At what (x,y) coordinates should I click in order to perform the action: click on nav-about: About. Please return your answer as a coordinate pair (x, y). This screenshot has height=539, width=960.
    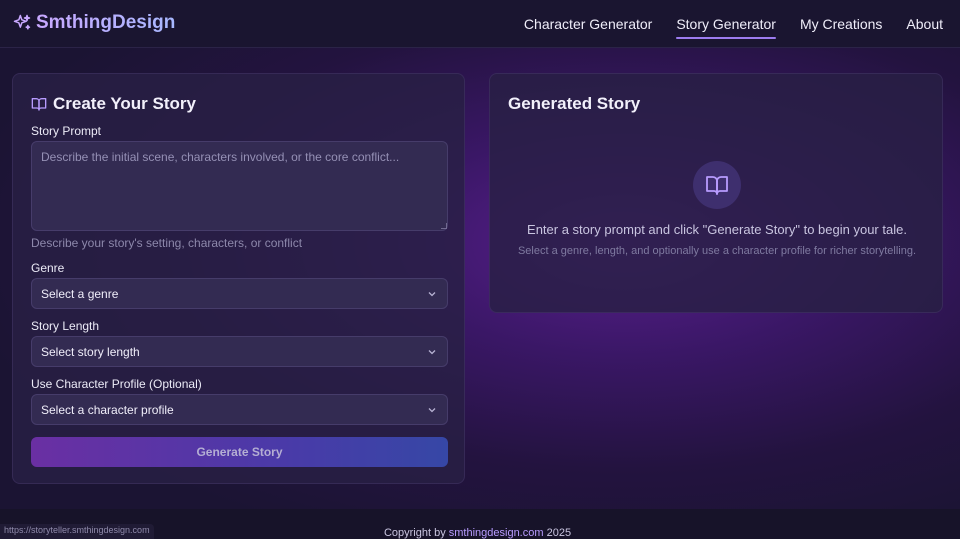
    Looking at the image, I should click on (924, 24).